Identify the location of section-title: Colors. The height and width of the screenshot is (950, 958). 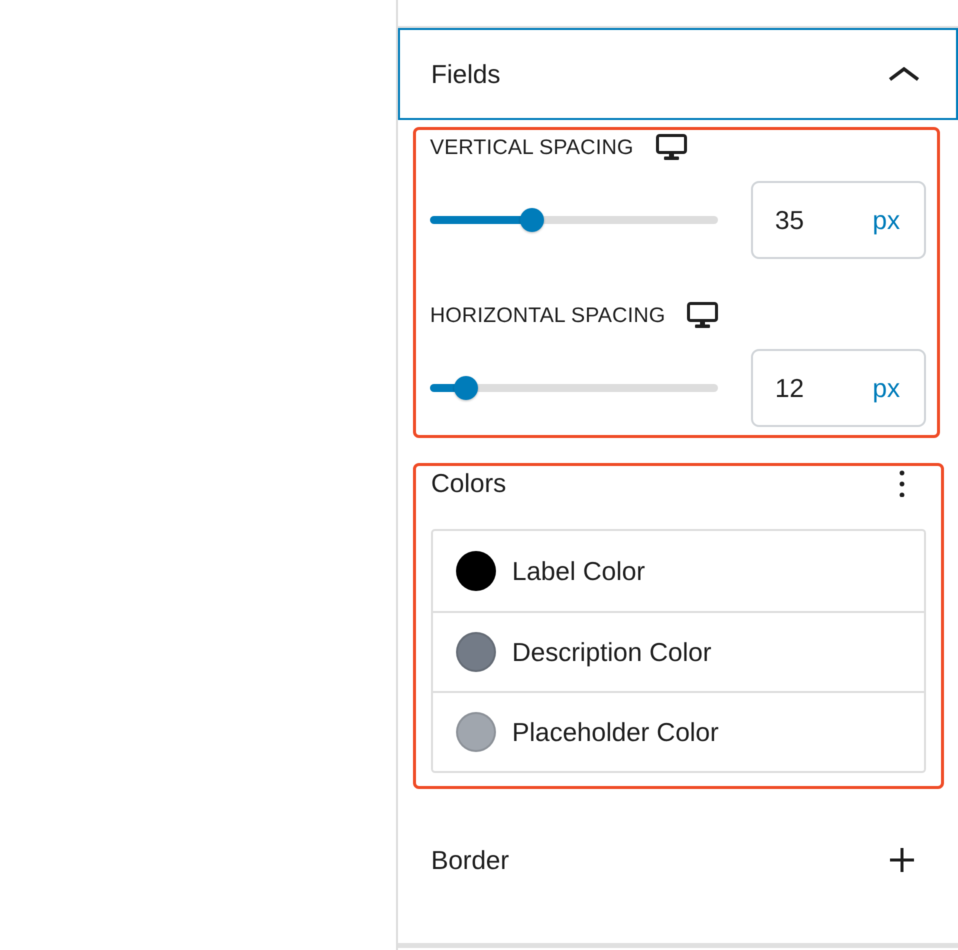
(468, 483).